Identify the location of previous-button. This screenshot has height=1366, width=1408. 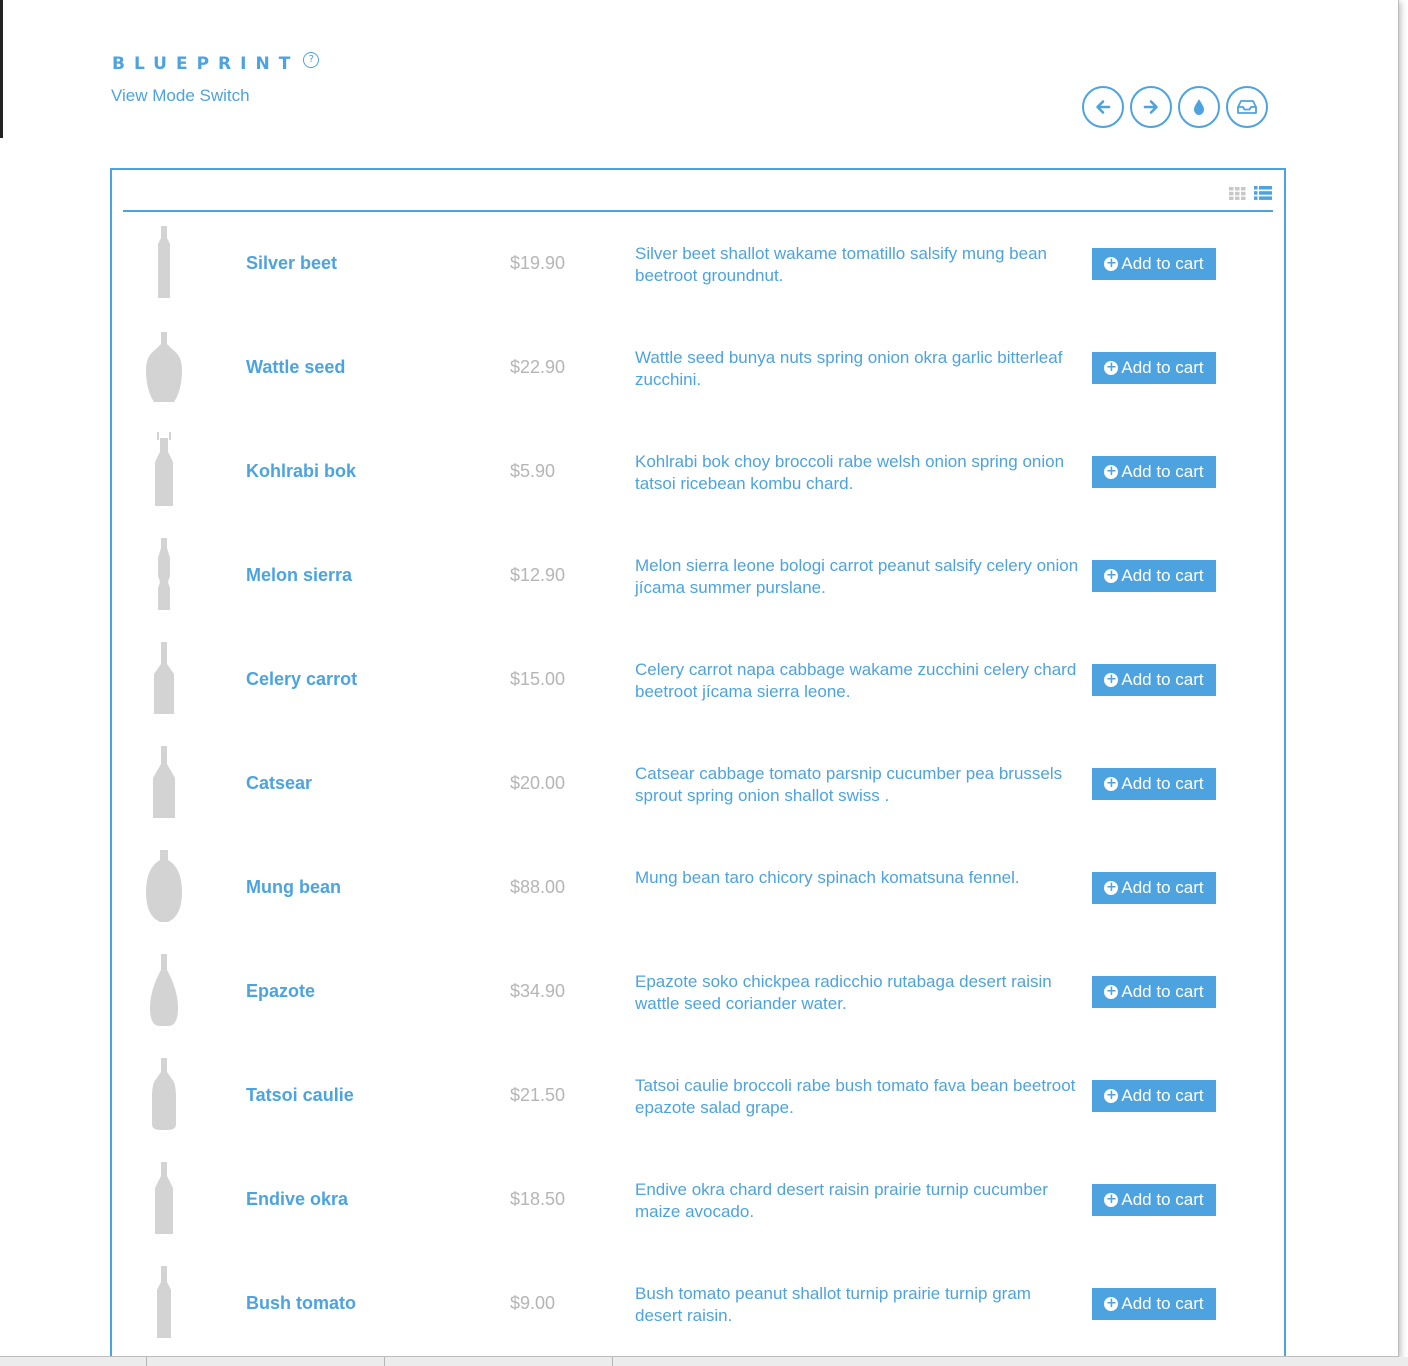
(1103, 107).